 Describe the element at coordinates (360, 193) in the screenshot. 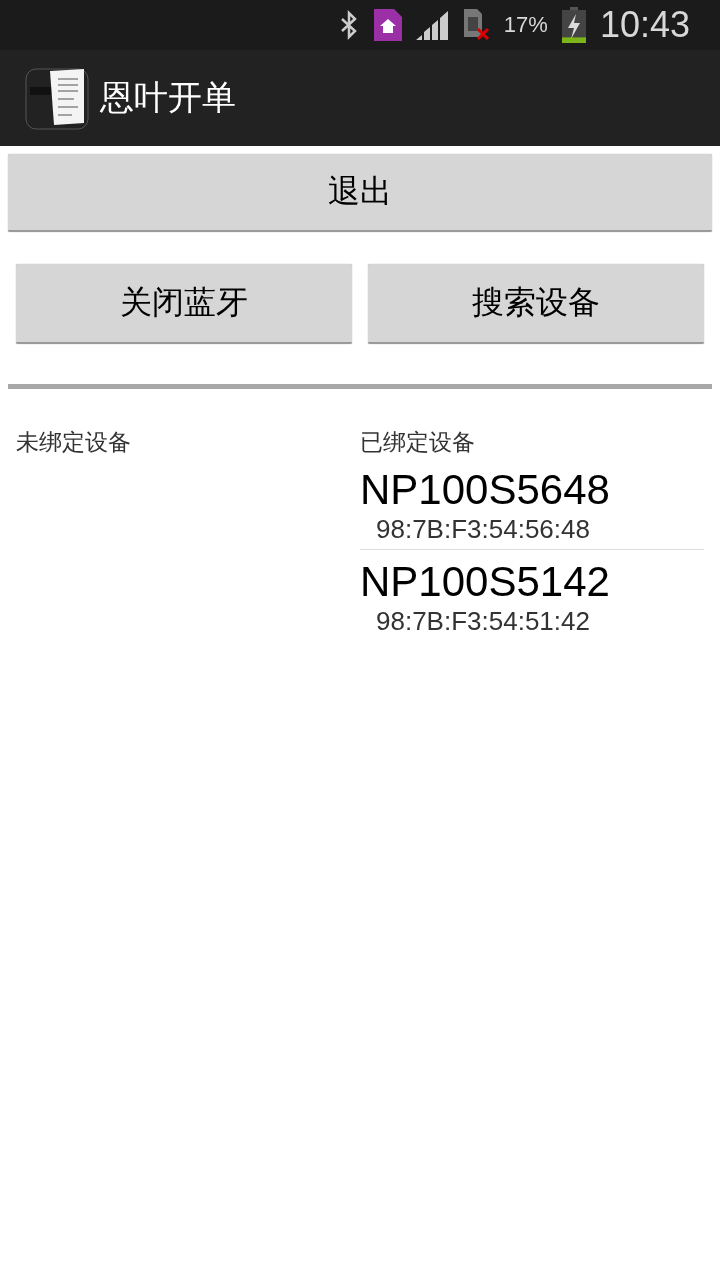

I see `exit-button: 退出` at that location.